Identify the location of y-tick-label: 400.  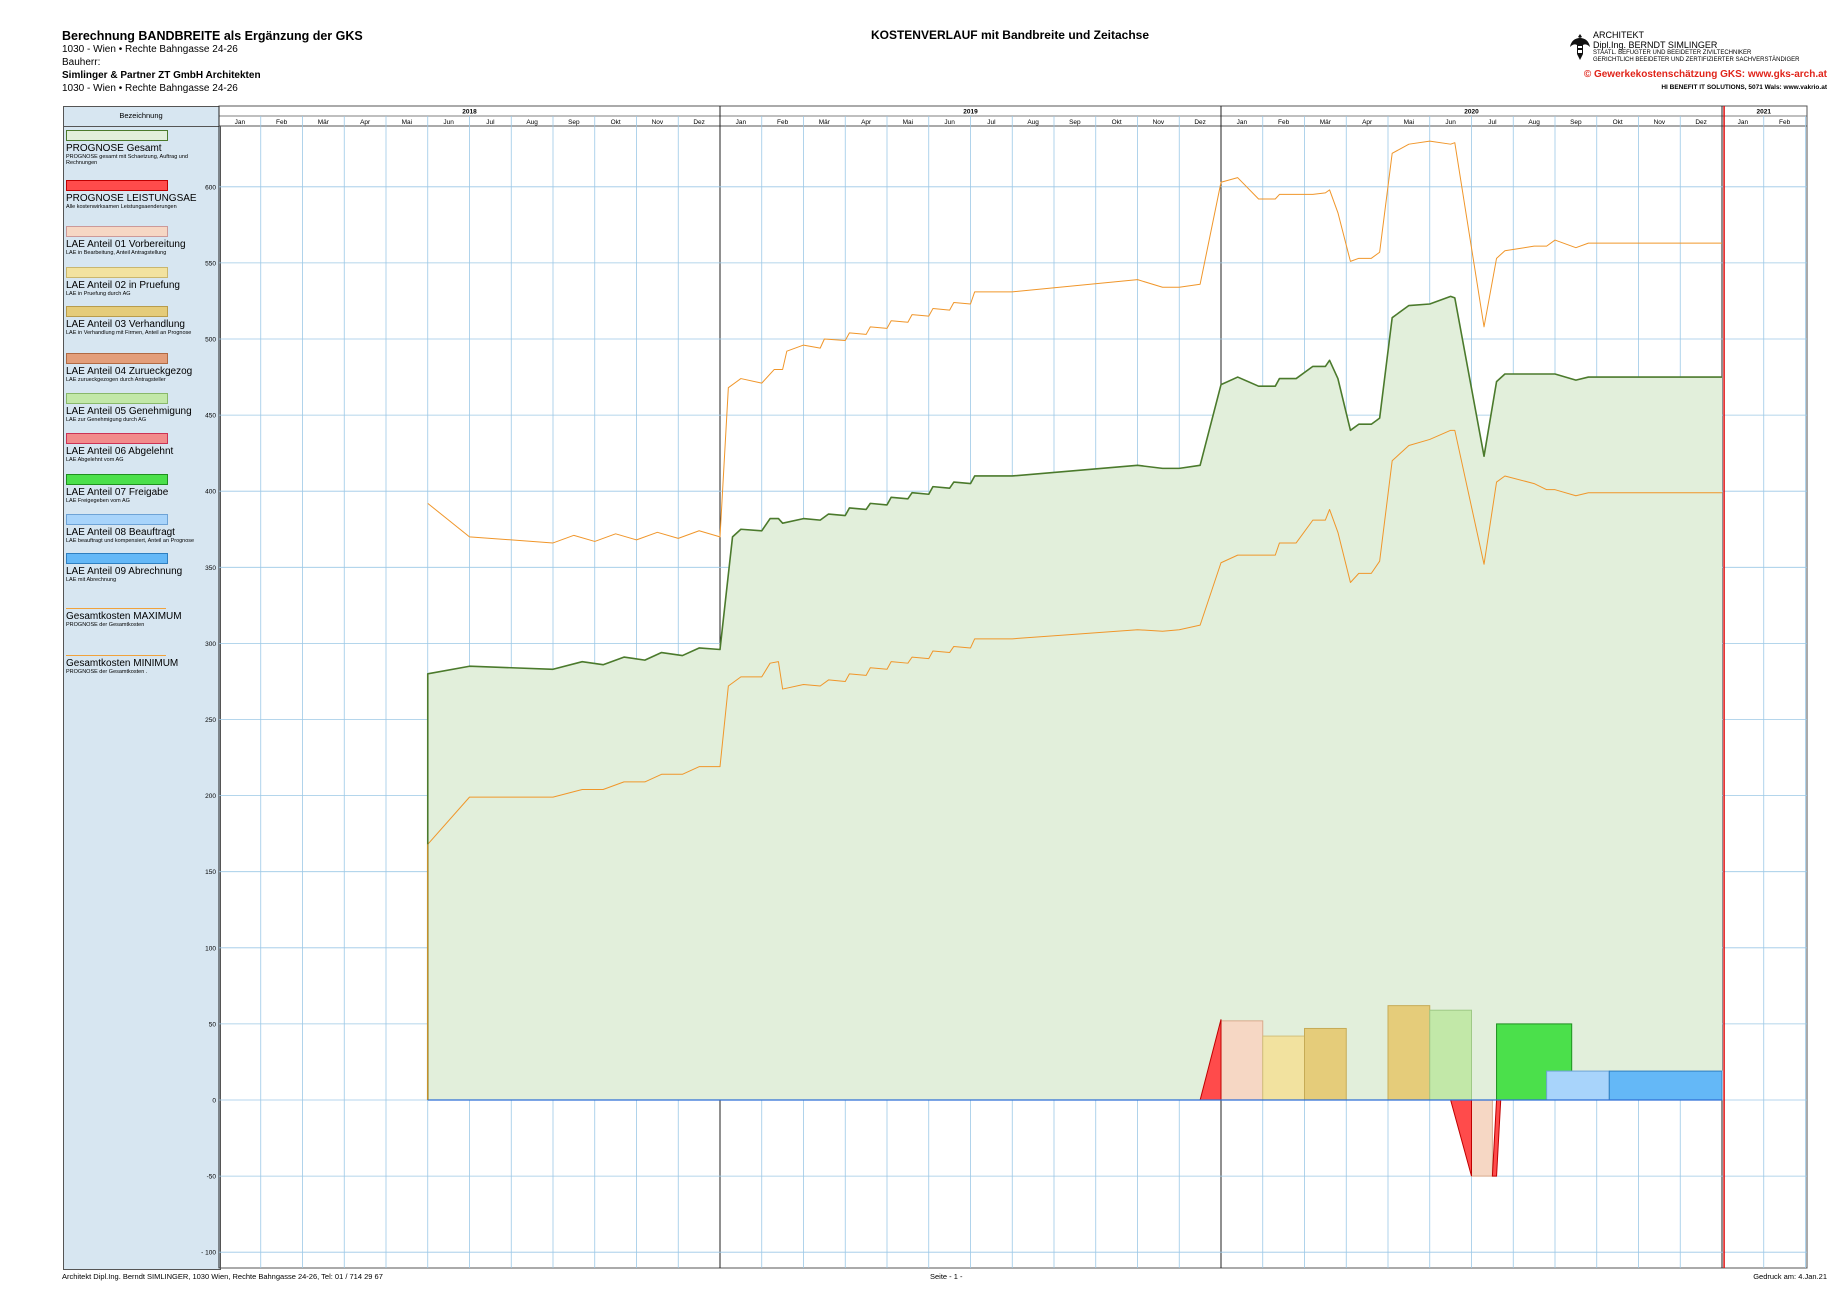
(210, 492).